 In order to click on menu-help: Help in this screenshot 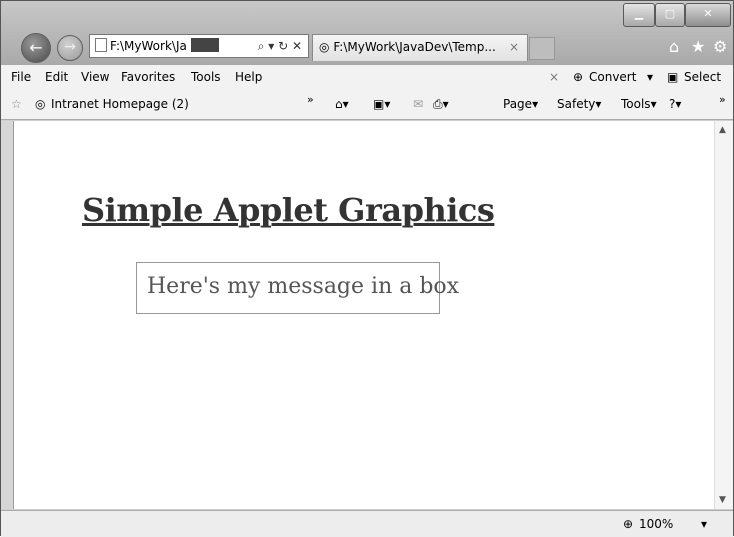, I will do `click(248, 77)`.